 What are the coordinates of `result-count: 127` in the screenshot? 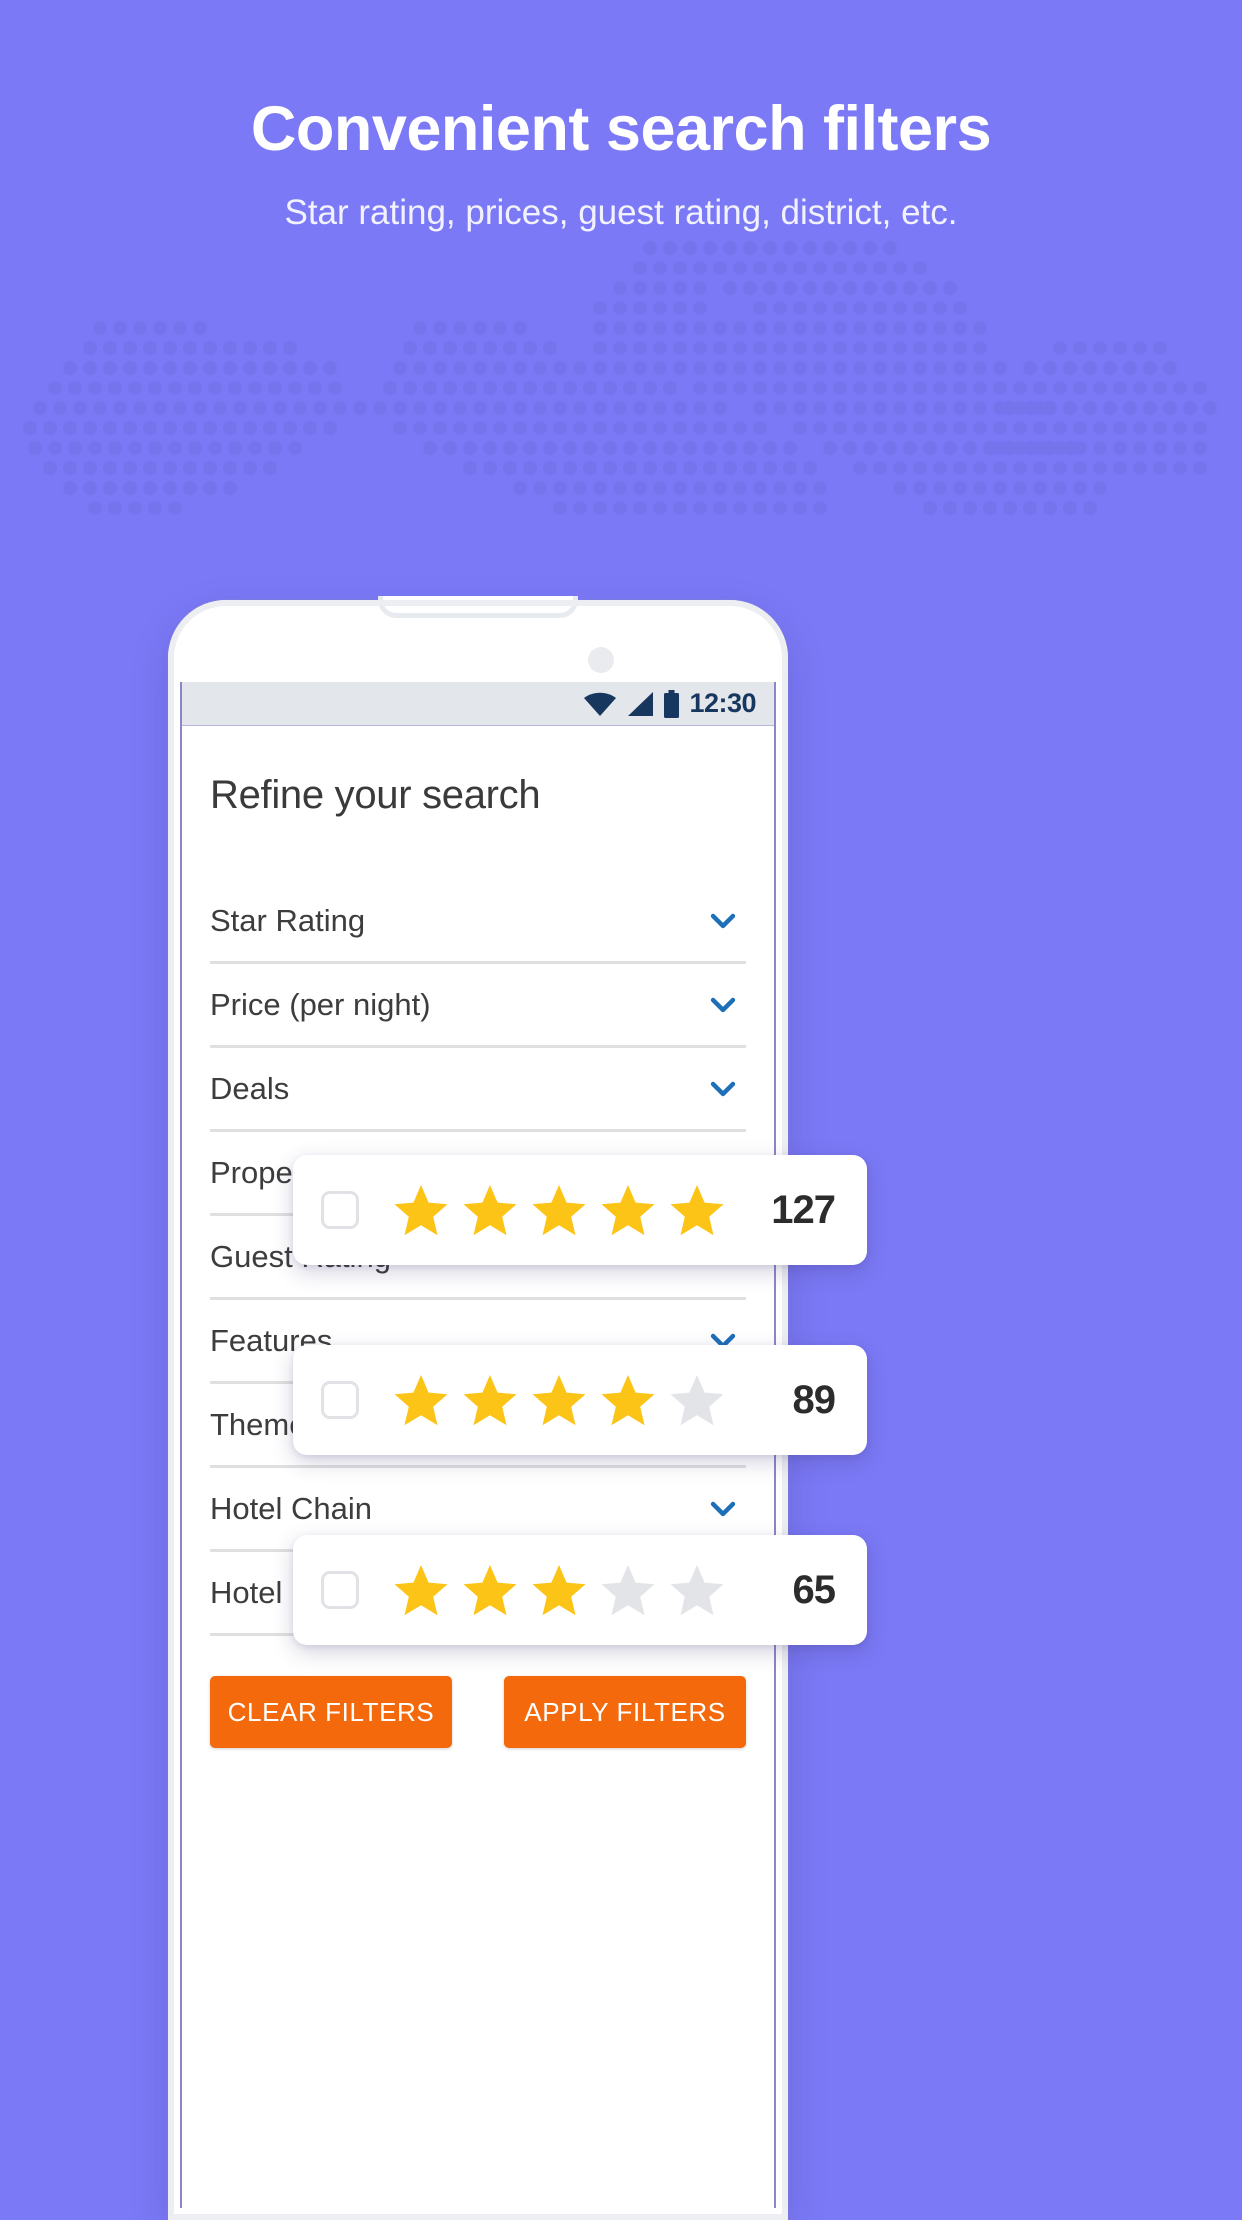 It's located at (803, 1209).